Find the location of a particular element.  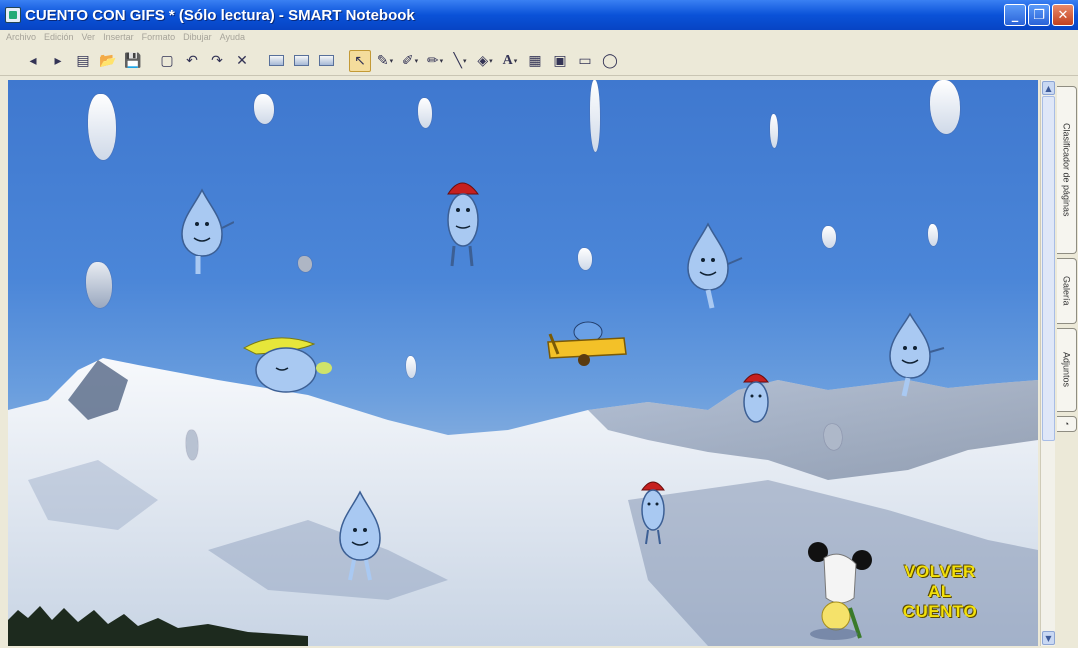

creative-pen-button: ✐ ▾ is located at coordinates (410, 61).